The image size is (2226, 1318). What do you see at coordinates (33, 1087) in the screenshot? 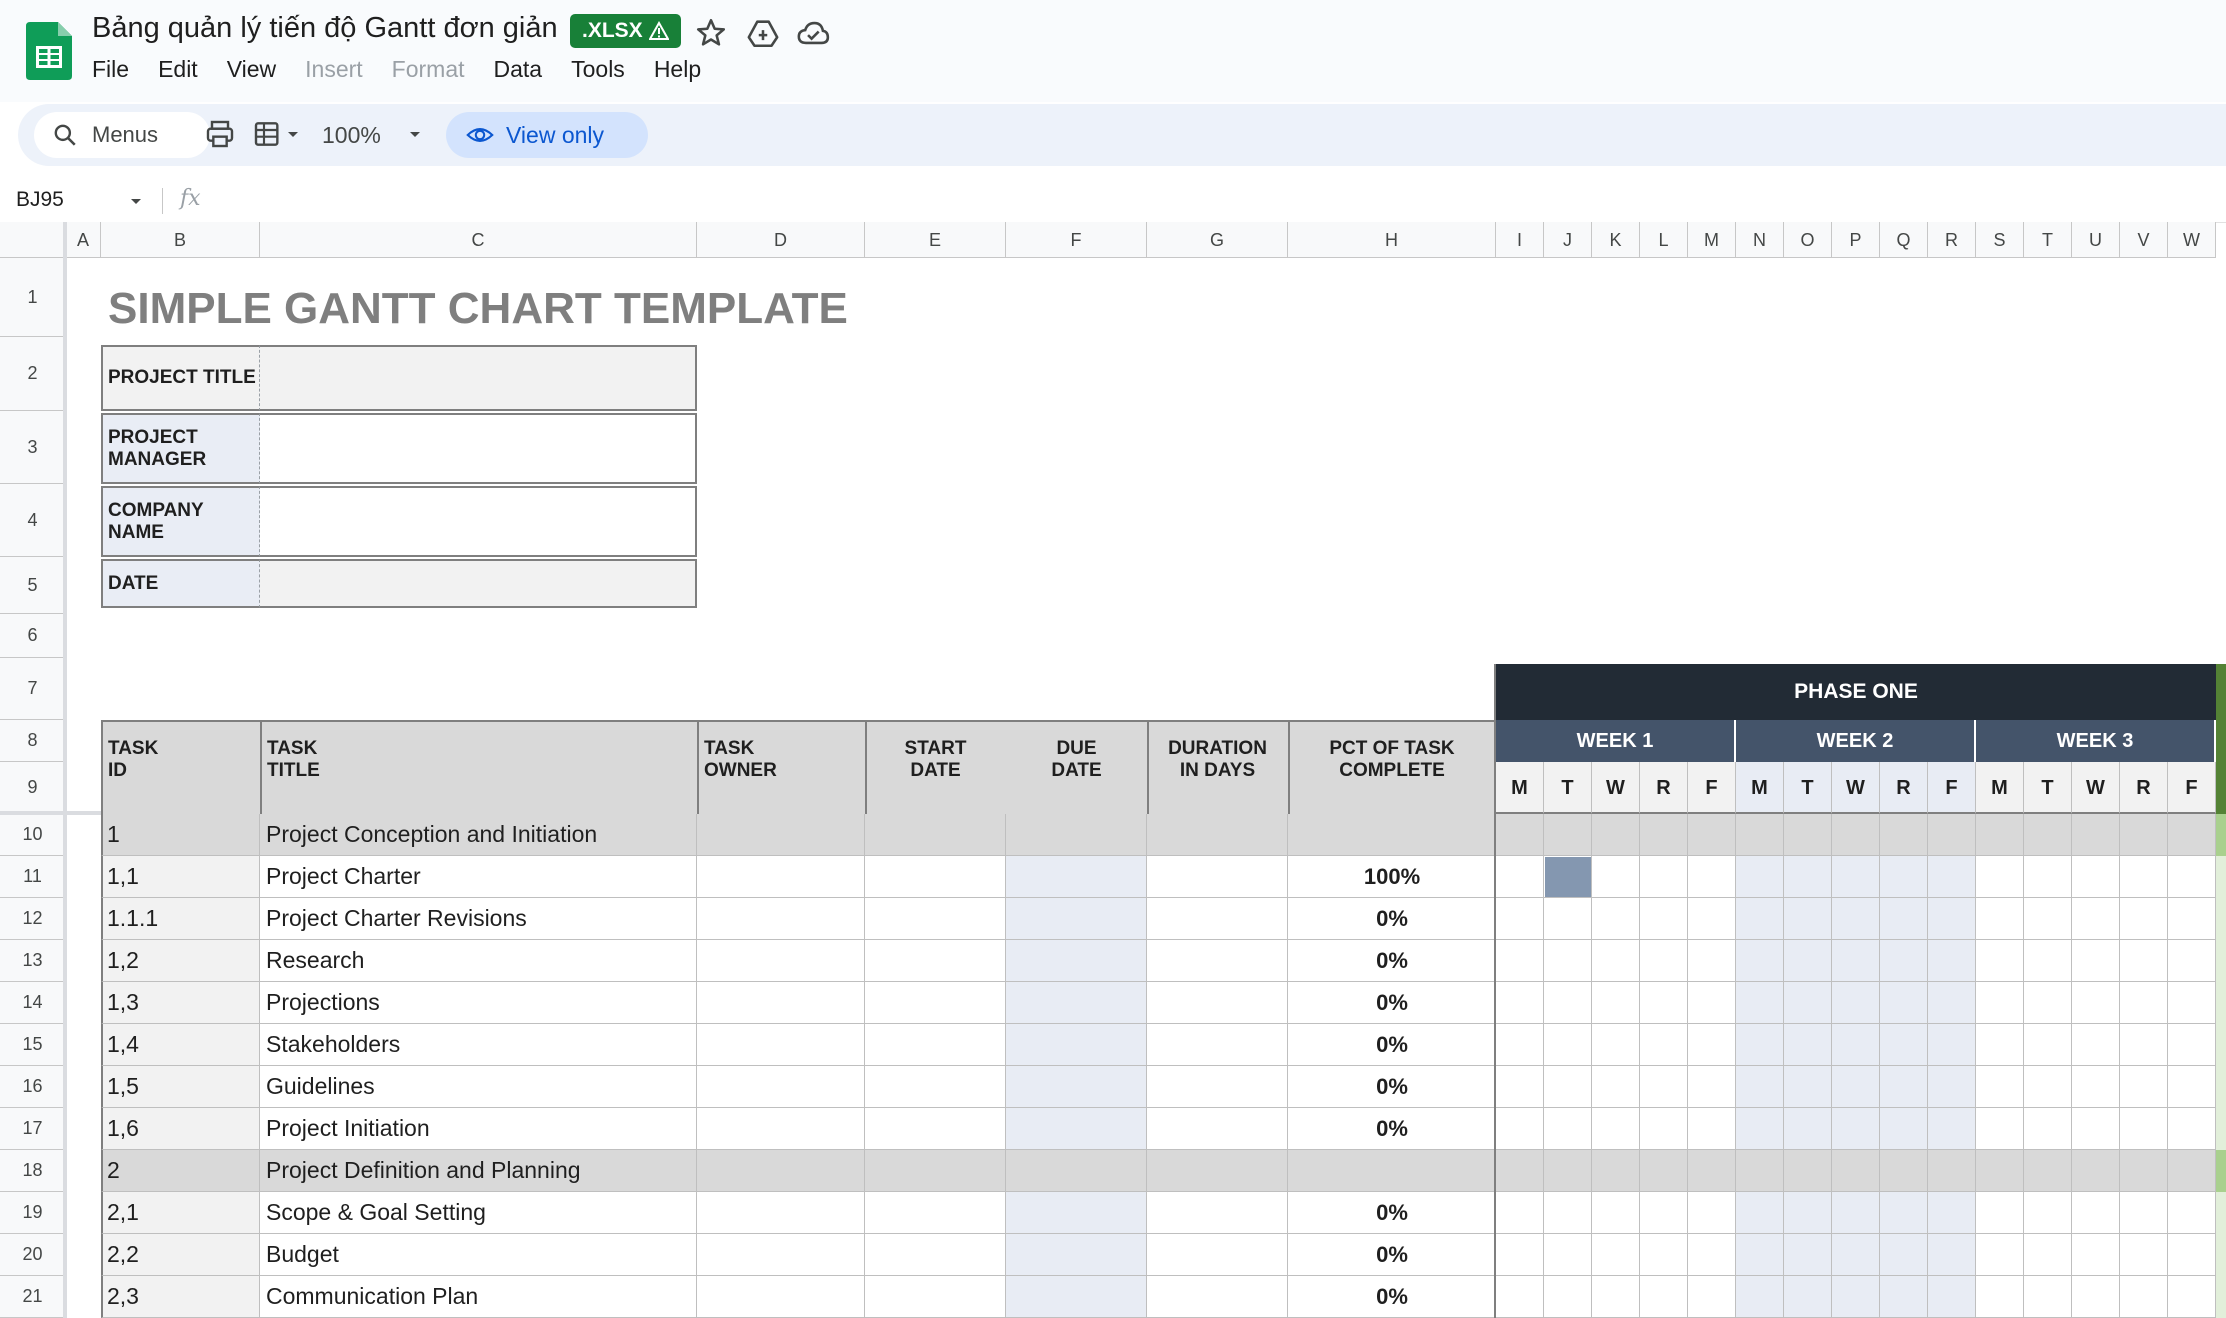
I see `row-header-16: 16` at bounding box center [33, 1087].